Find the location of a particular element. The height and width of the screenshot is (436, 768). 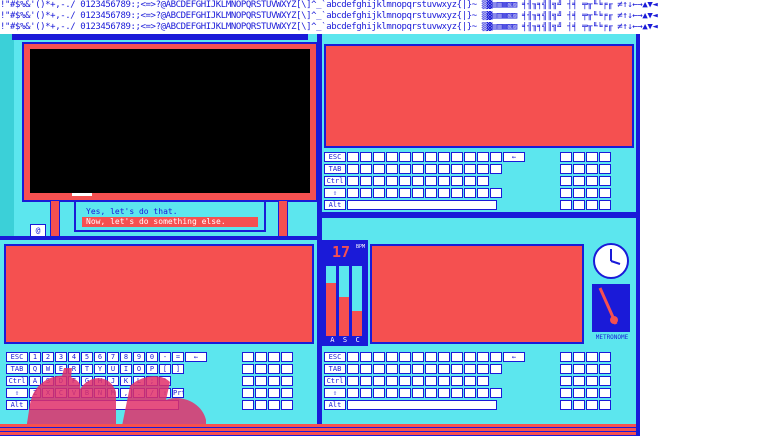

key: 9 is located at coordinates (139, 357).